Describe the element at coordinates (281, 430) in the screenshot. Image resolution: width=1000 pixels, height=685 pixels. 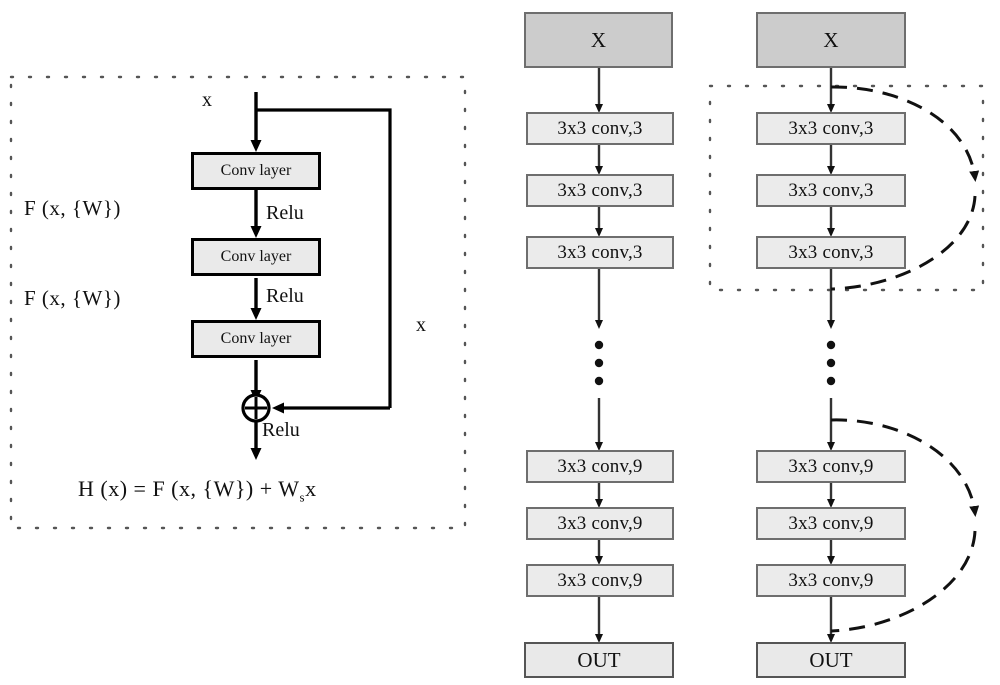
I see `relu-label-3: Relu` at that location.